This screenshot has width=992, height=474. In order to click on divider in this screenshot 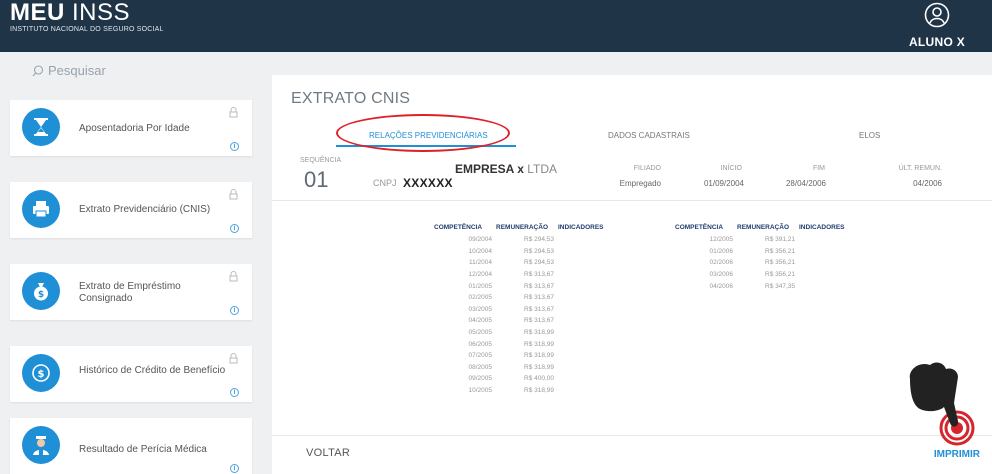, I will do `click(632, 200)`.